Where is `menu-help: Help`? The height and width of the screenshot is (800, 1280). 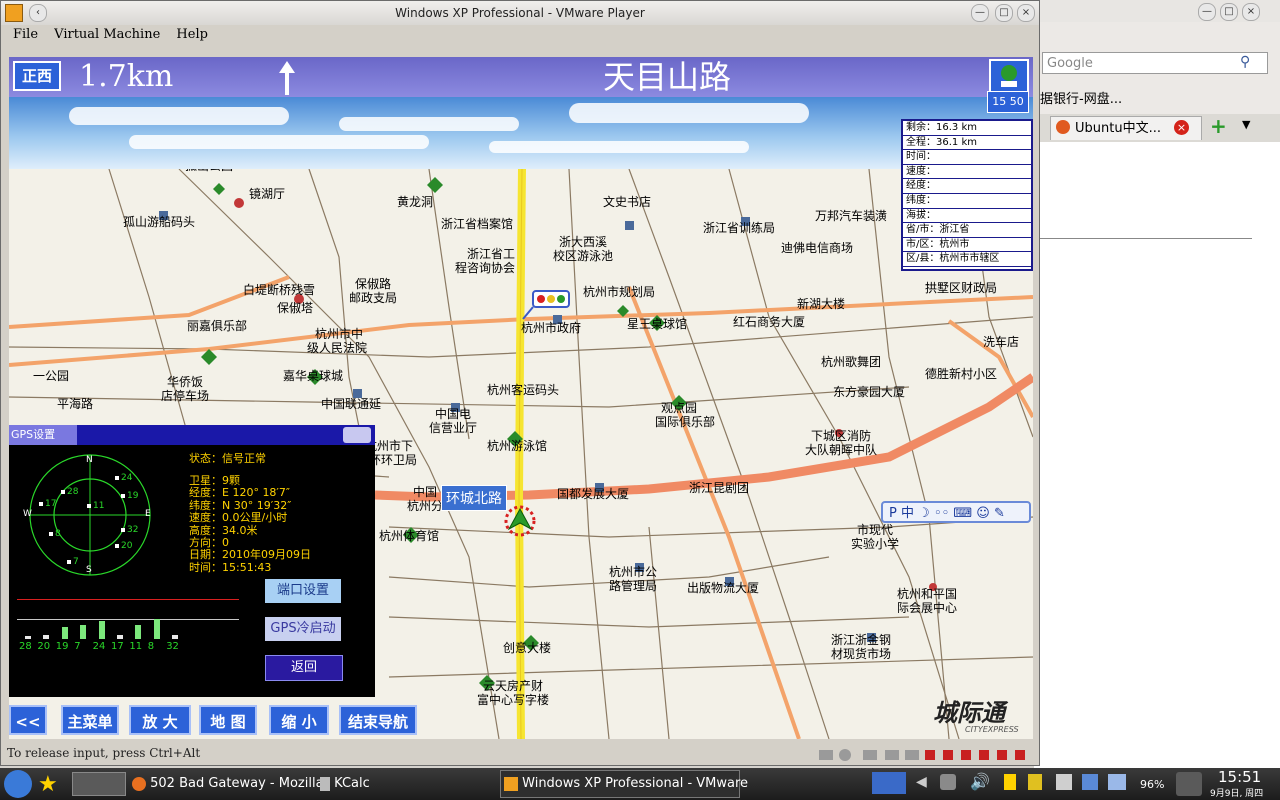
menu-help: Help is located at coordinates (192, 34).